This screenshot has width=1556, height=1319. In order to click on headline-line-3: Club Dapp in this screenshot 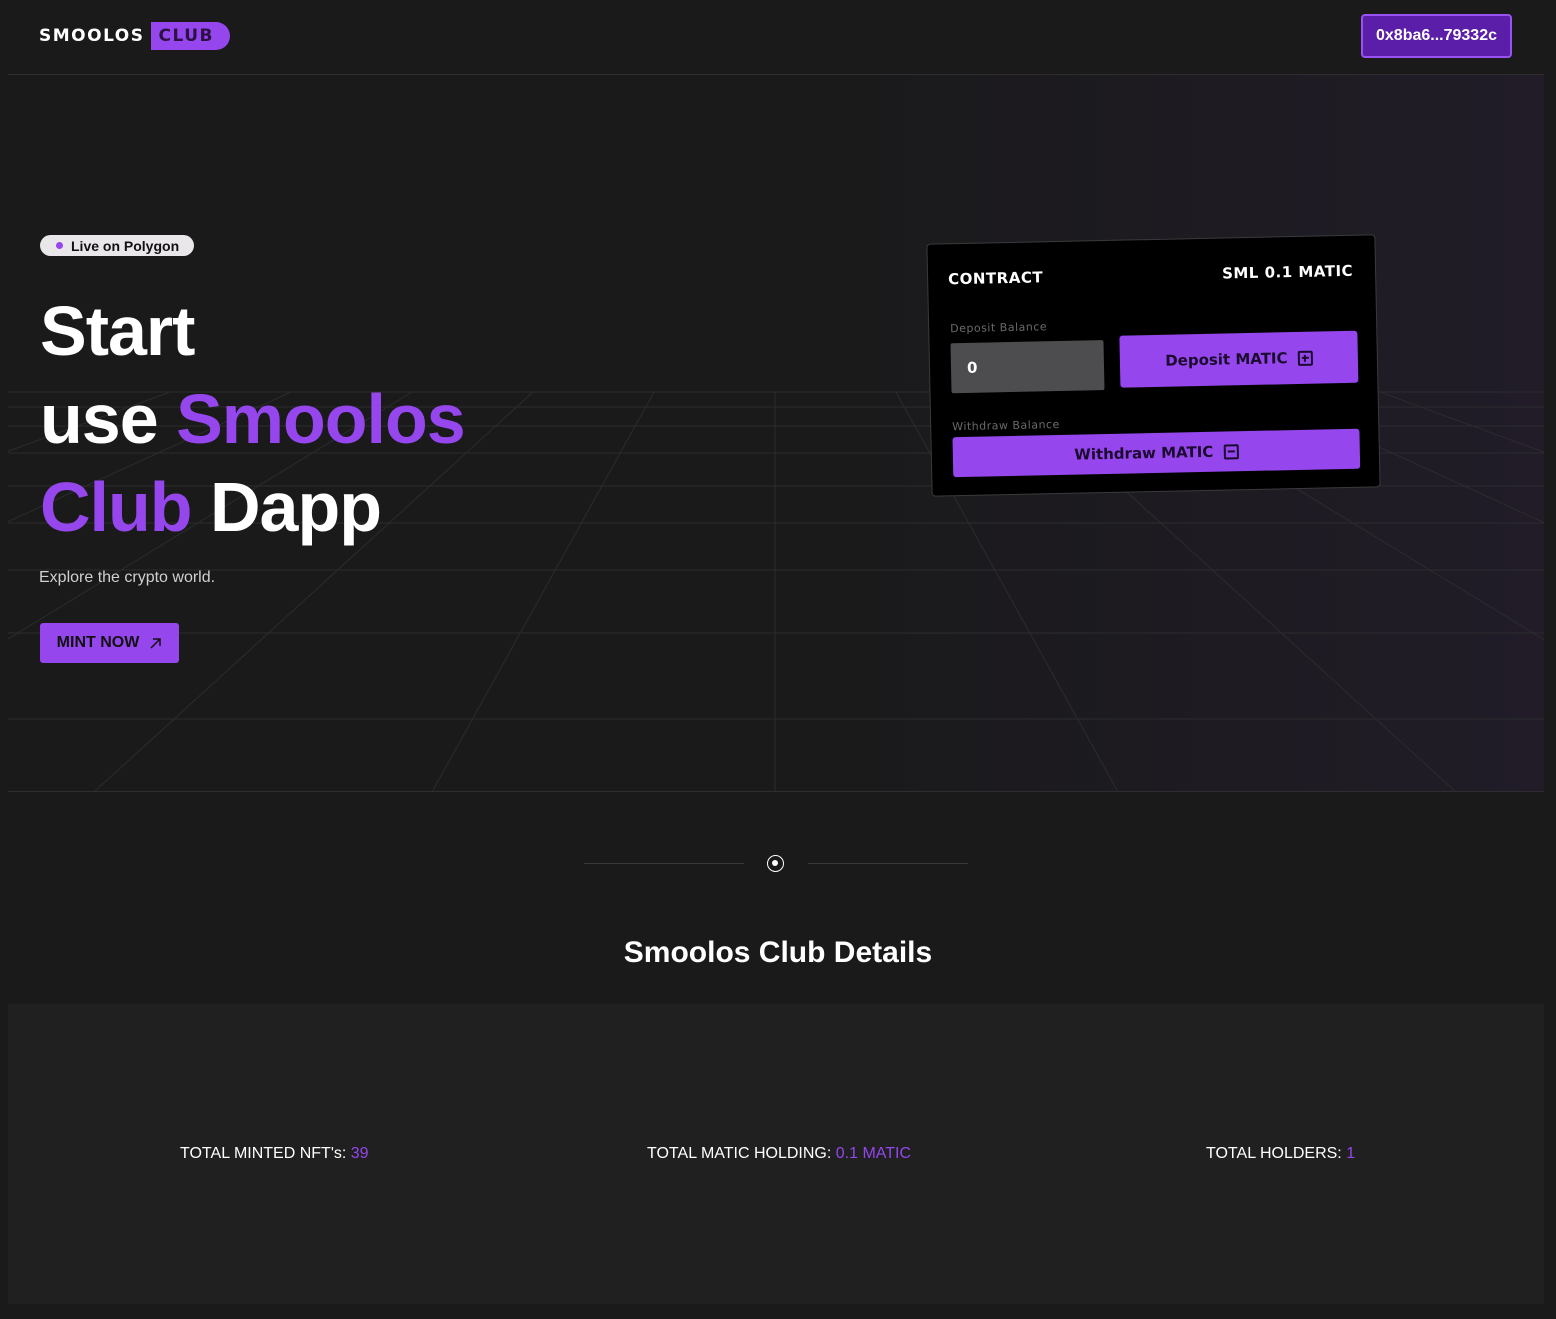, I will do `click(252, 507)`.